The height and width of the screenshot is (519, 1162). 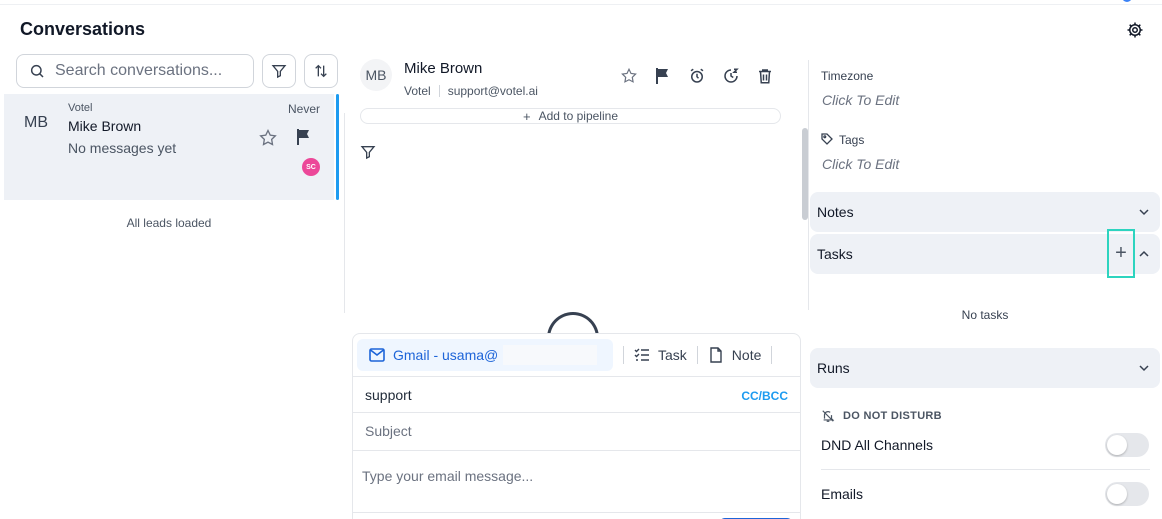 I want to click on task-list-icon, so click(x=641, y=354).